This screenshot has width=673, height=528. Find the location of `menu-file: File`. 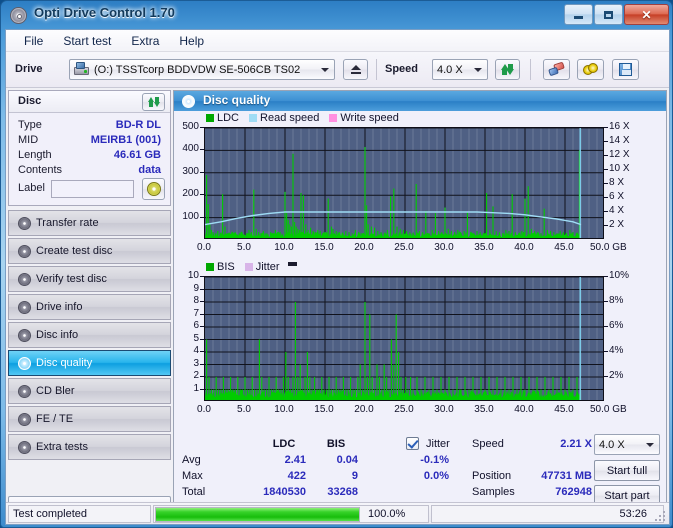

menu-file: File is located at coordinates (33, 41).